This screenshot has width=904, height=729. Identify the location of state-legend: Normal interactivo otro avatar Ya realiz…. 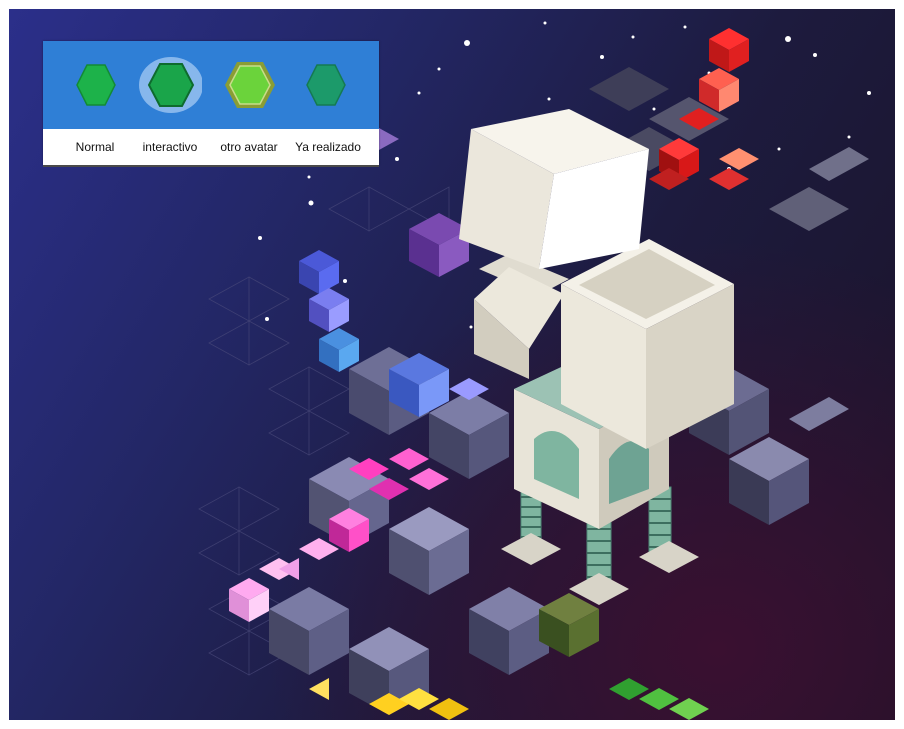
(211, 104).